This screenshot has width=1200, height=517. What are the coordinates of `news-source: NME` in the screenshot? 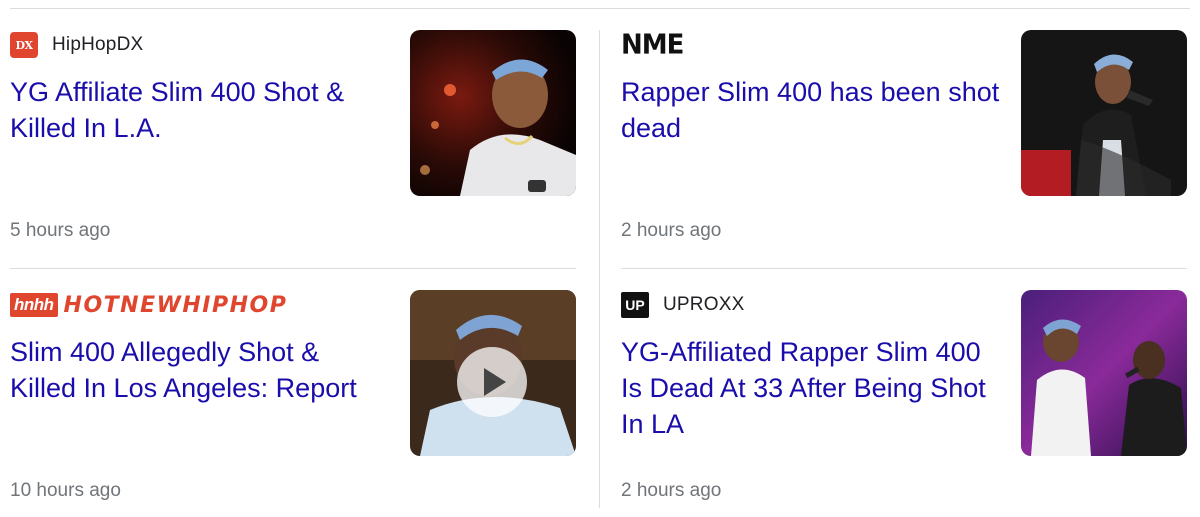 It's located at (652, 45).